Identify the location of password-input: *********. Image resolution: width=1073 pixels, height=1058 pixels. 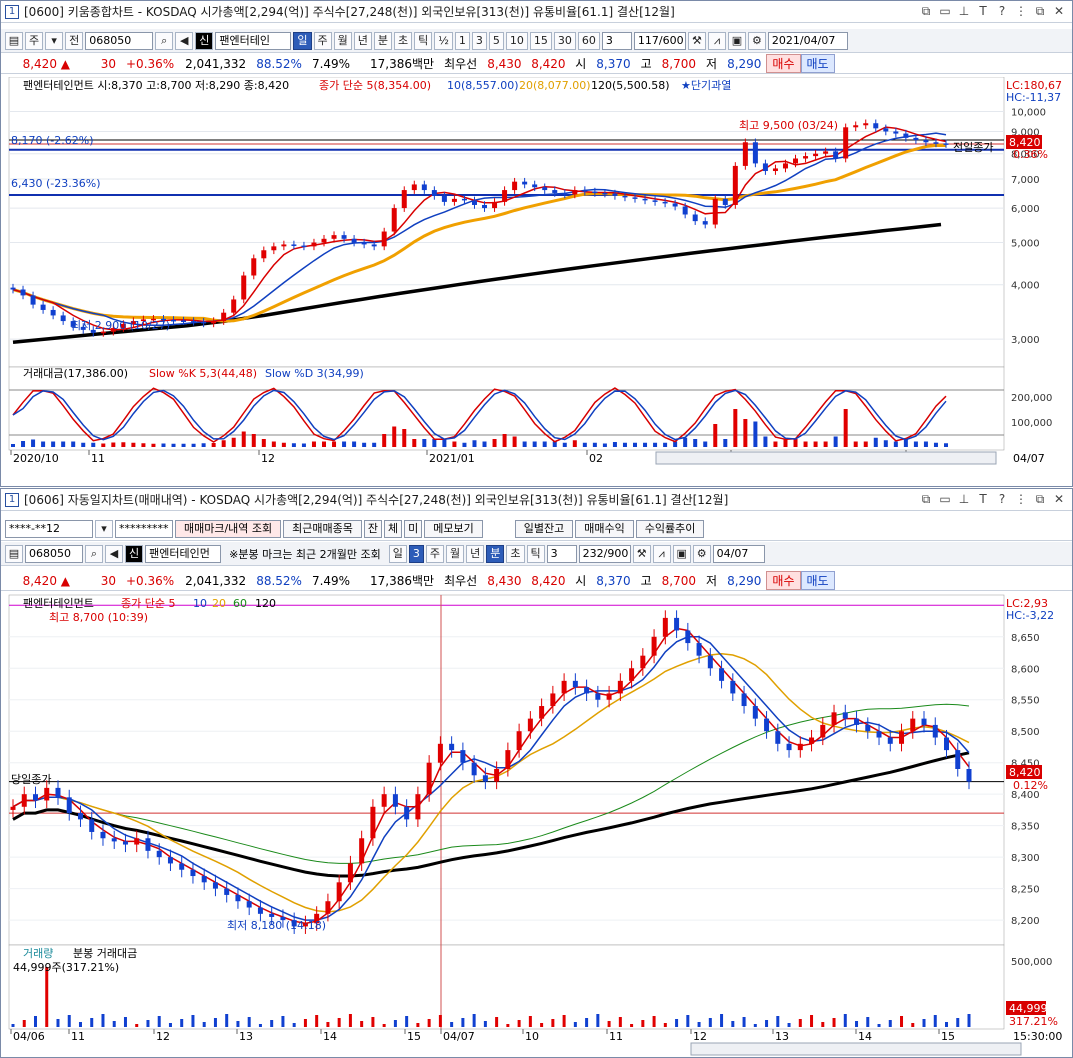
(144, 528).